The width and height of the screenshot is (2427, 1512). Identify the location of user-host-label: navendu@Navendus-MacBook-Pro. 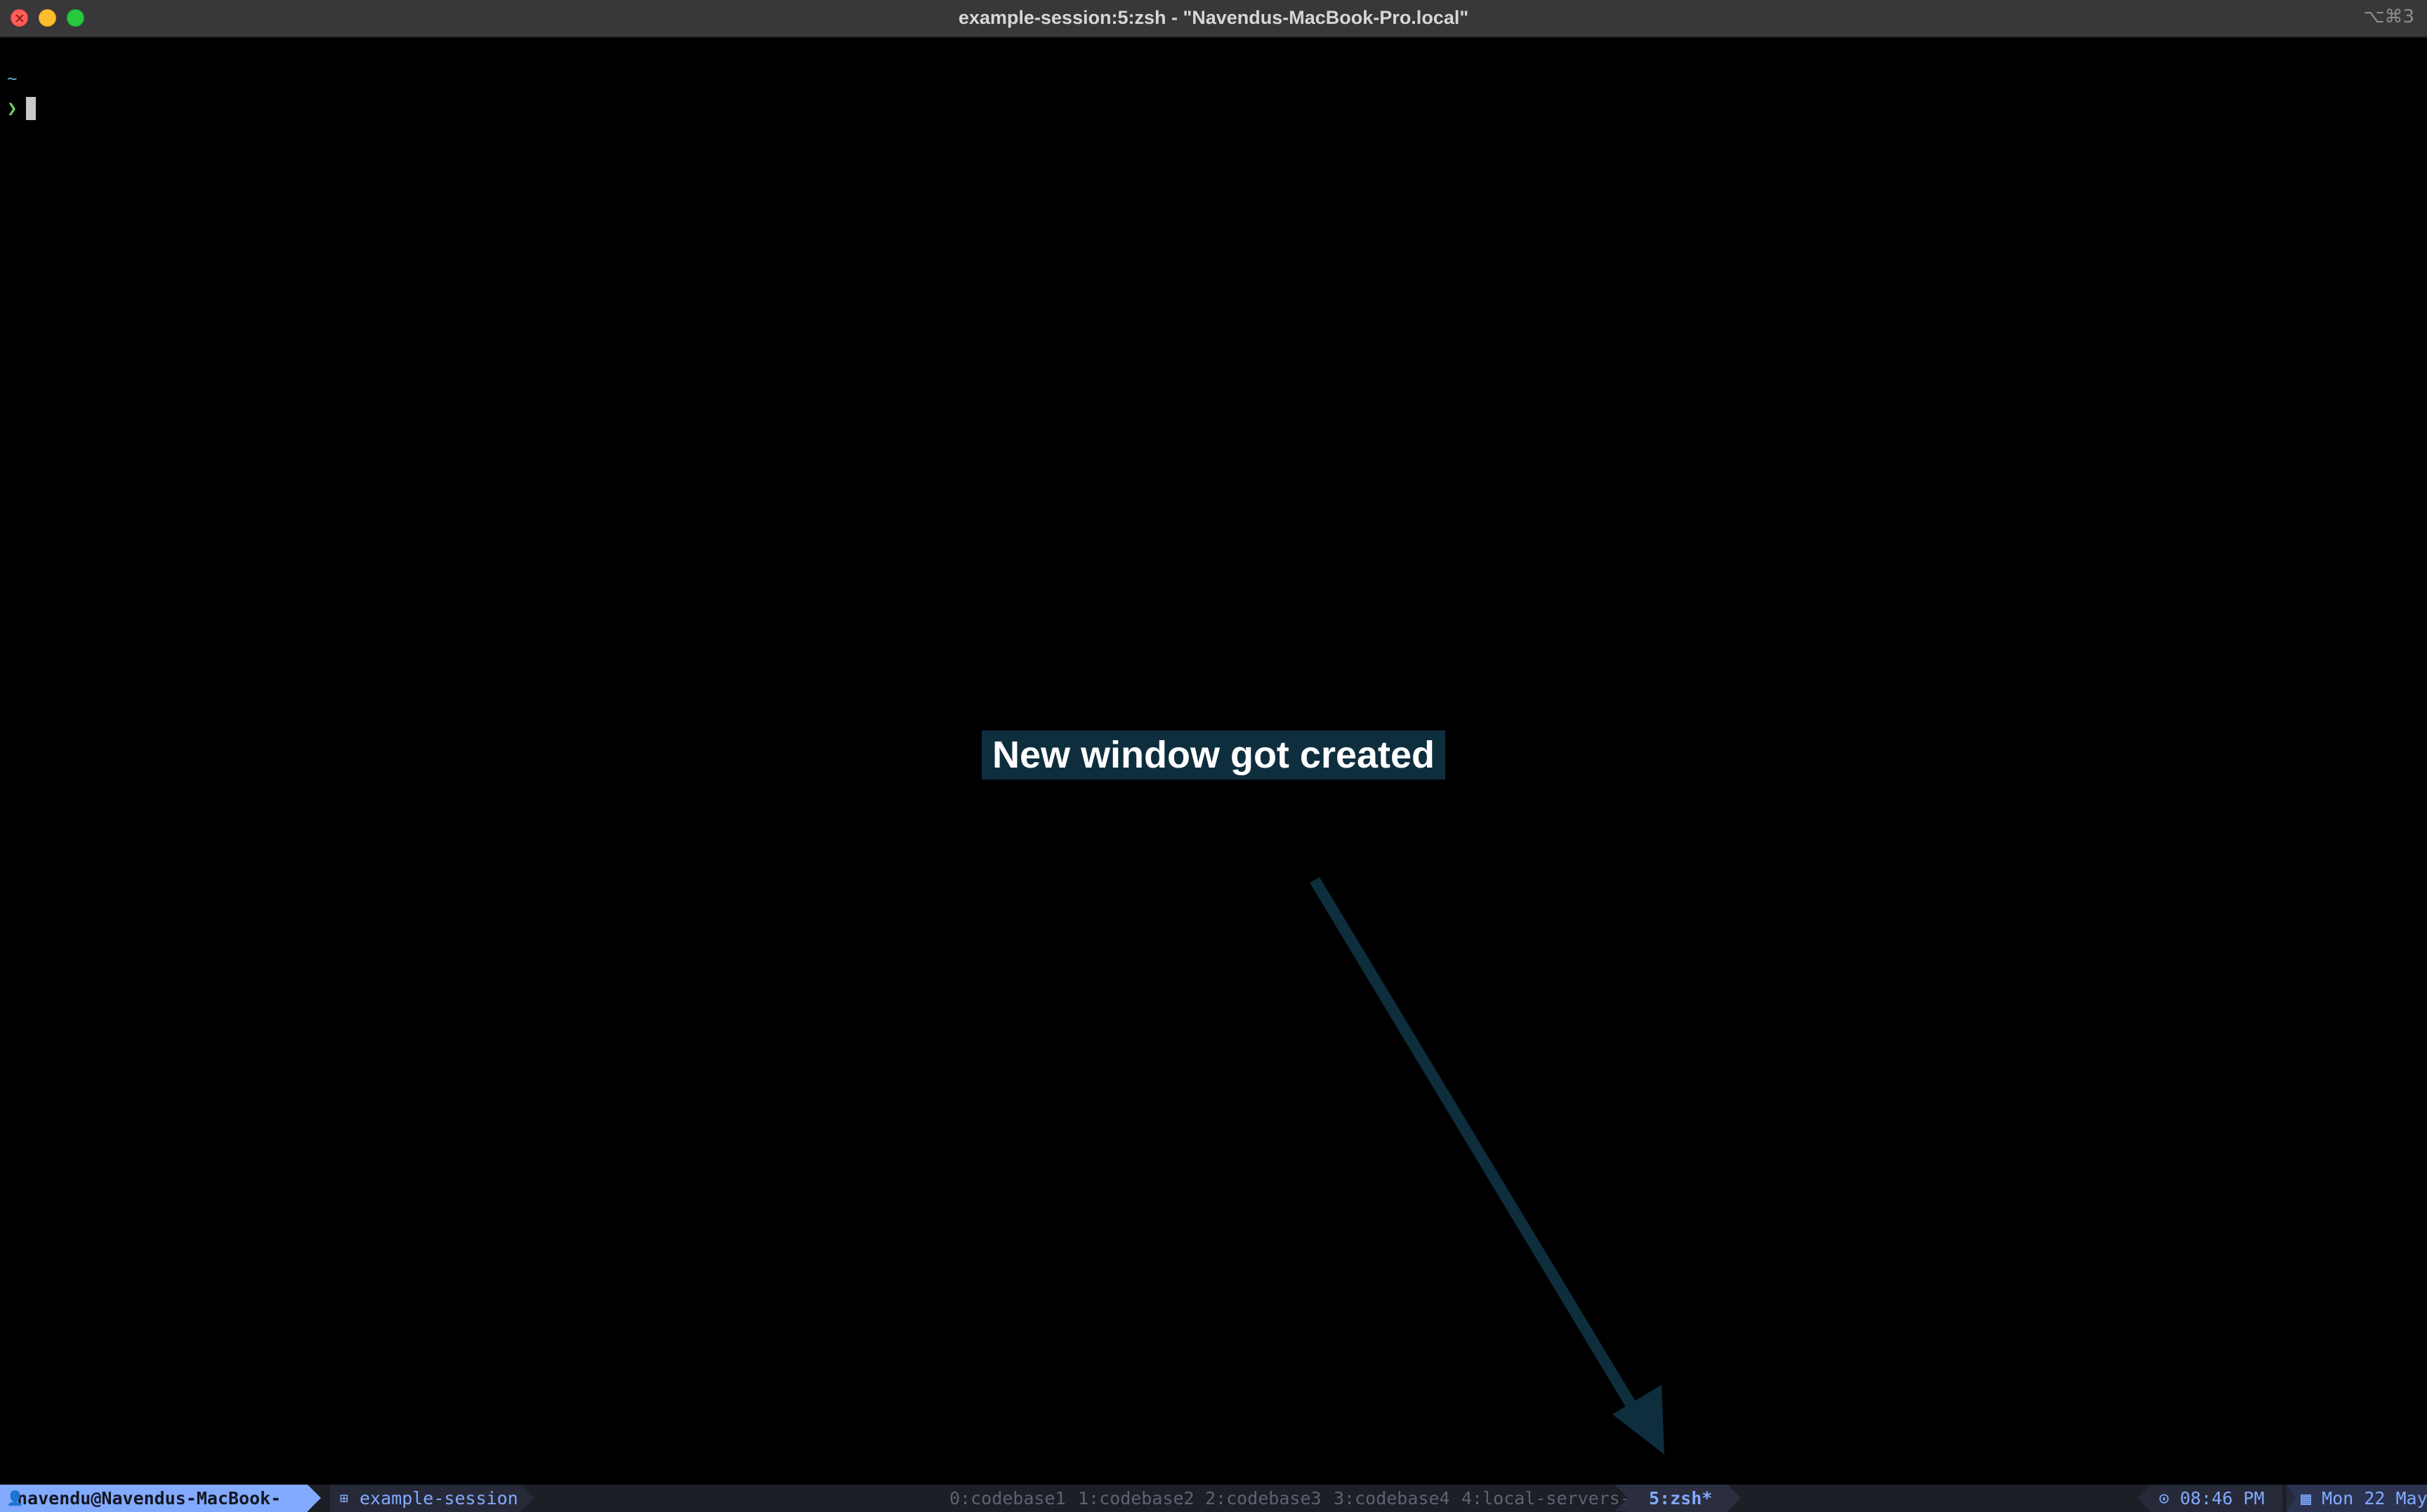
(149, 1498).